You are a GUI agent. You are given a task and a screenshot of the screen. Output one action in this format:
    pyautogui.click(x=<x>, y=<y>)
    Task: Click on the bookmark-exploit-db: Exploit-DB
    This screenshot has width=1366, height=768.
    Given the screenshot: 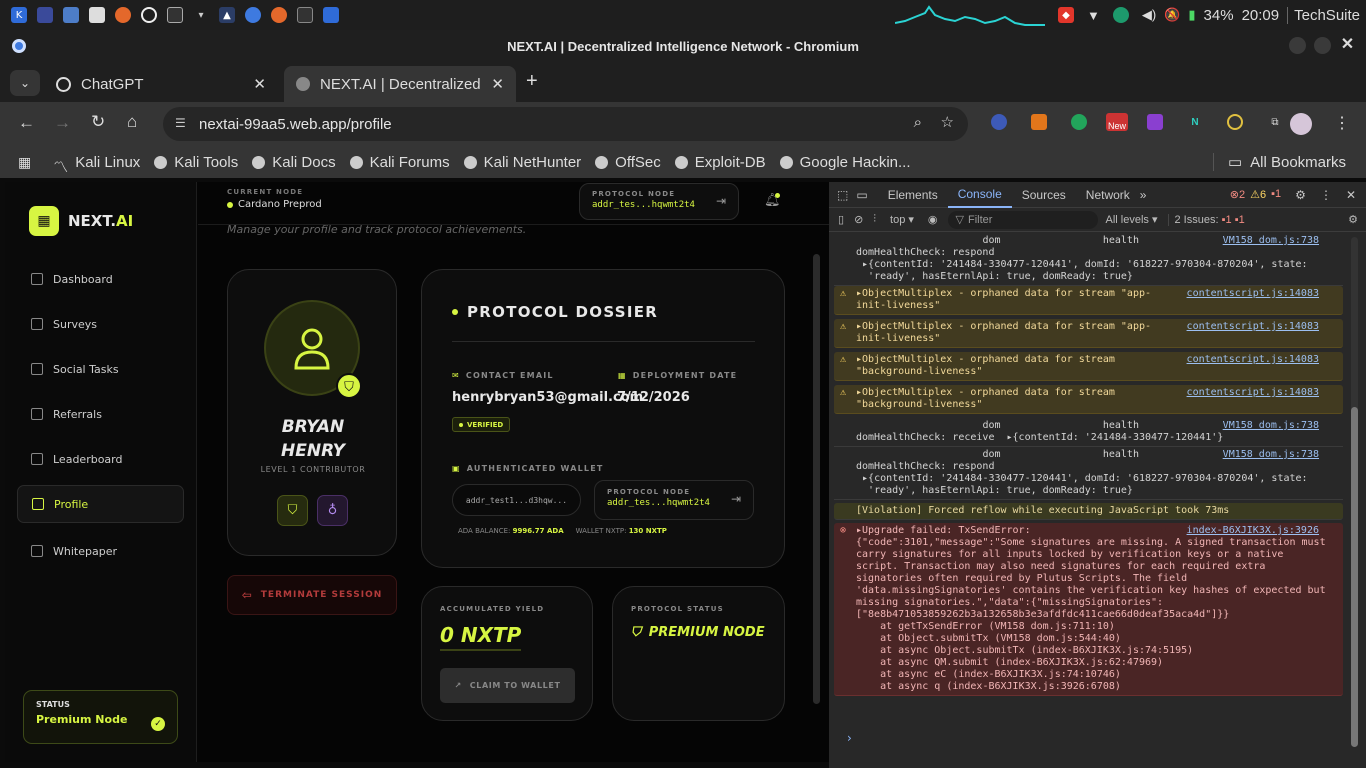 What is the action you would take?
    pyautogui.click(x=720, y=162)
    